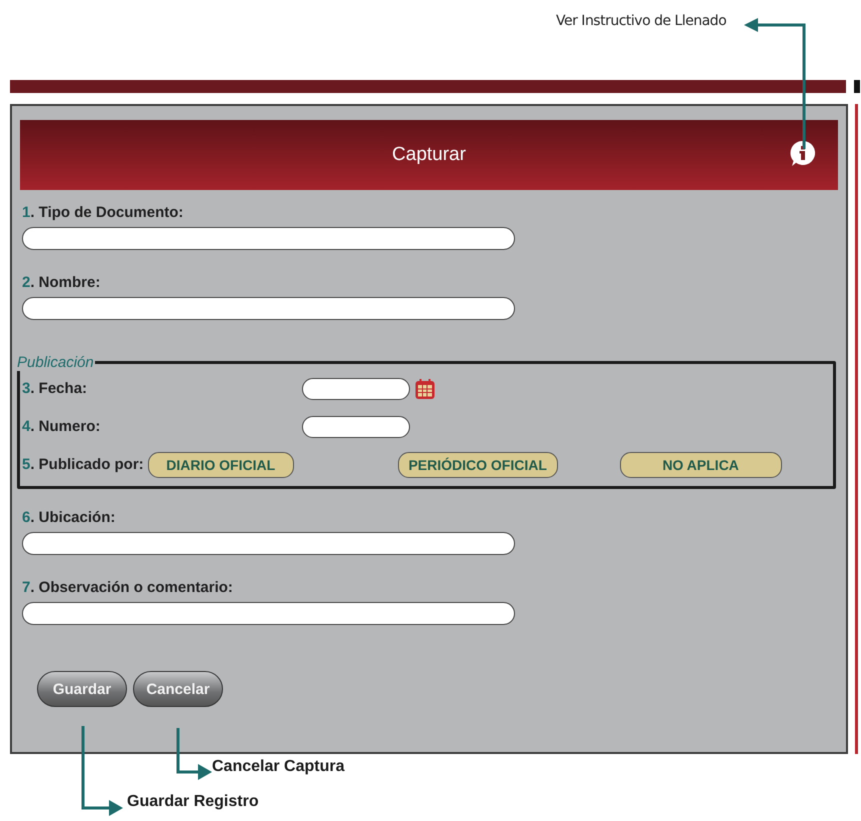 Image resolution: width=861 pixels, height=821 pixels. I want to click on form-title: Capturar, so click(429, 155).